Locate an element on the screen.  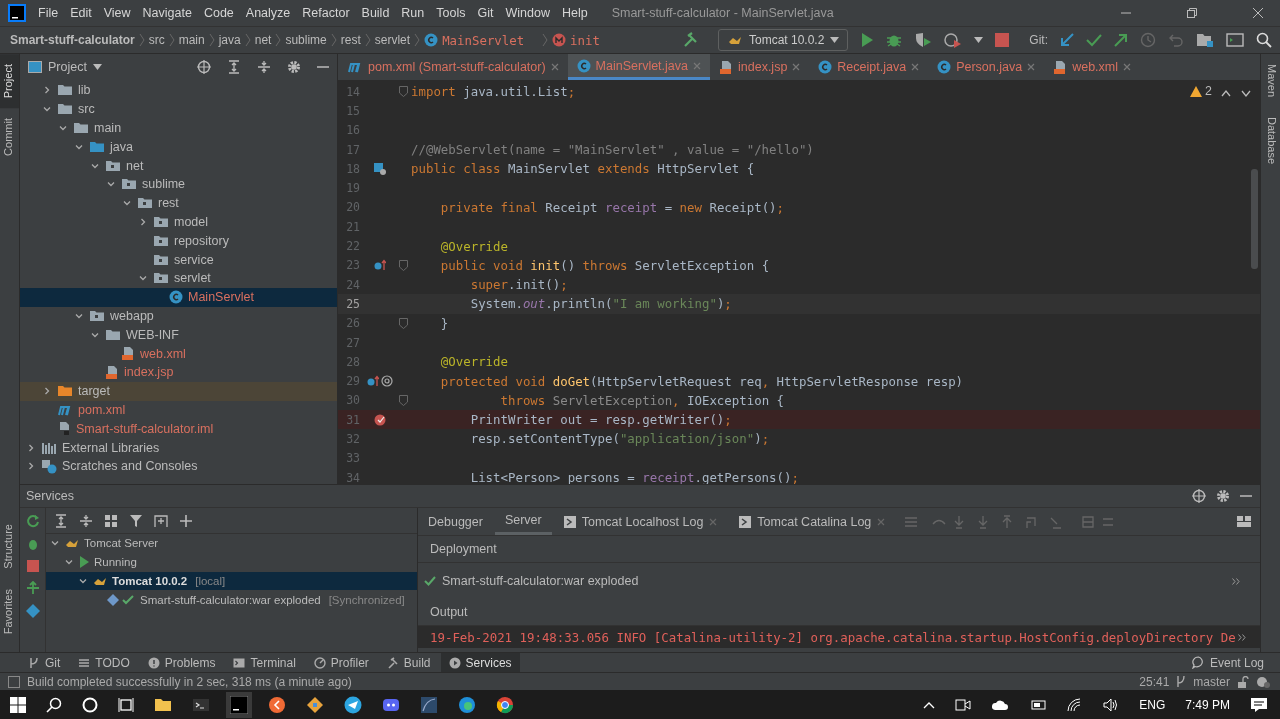
breadcrumb: main is located at coordinates (191, 40).